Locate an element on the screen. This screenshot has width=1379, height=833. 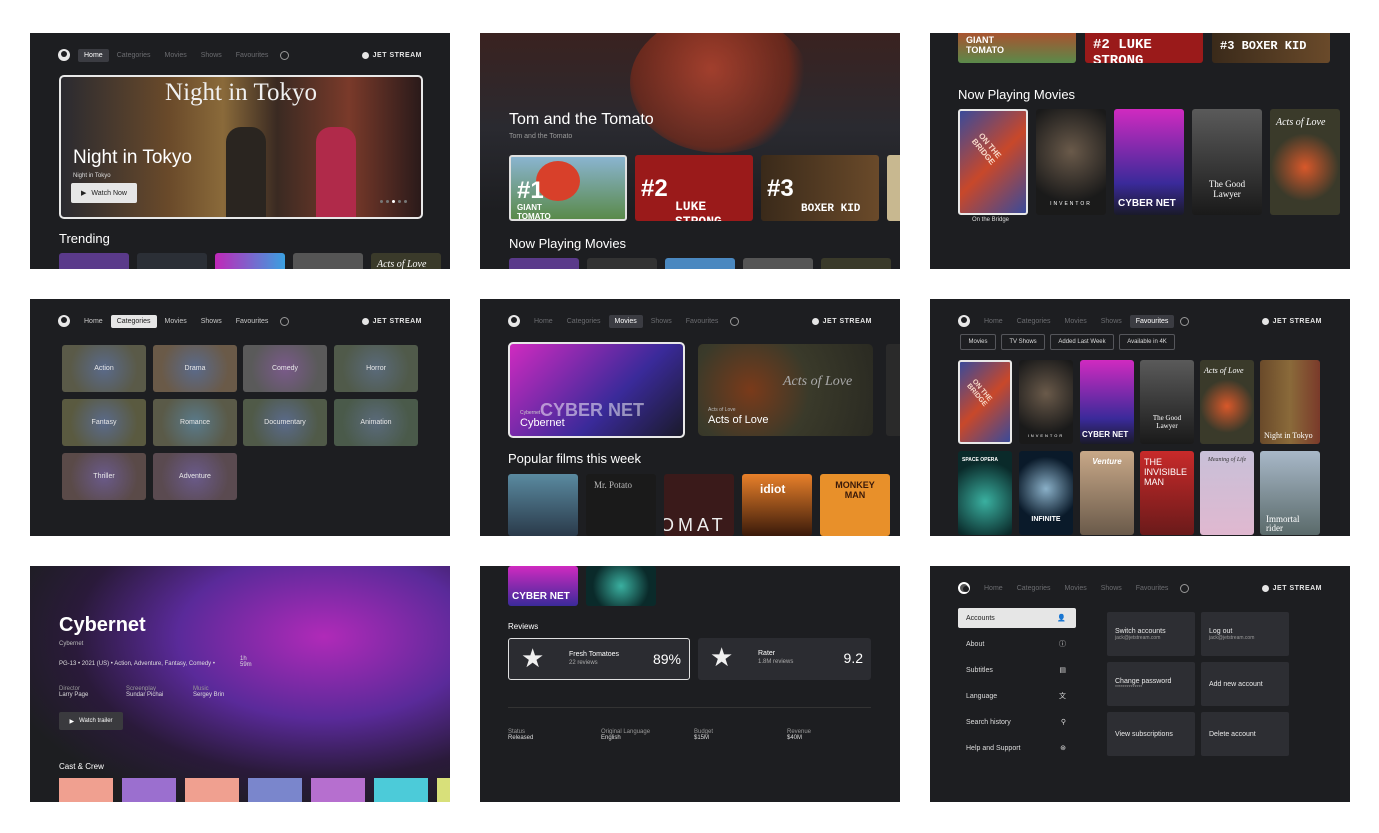
popular-poster: OMAT is located at coordinates (699, 505).